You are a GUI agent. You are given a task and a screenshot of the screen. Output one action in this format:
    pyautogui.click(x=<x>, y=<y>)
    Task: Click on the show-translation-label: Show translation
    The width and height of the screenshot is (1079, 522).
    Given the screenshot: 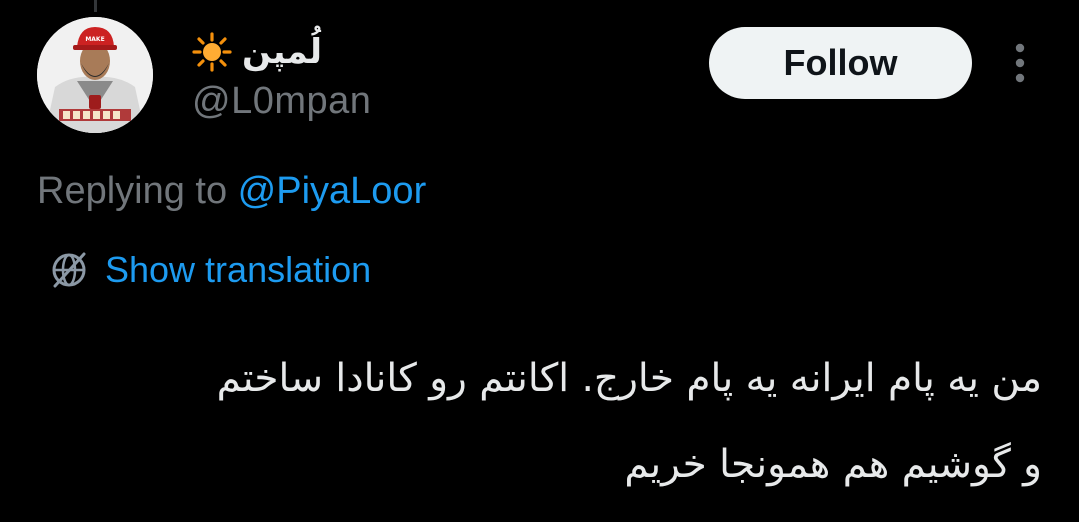 What is the action you would take?
    pyautogui.click(x=238, y=269)
    